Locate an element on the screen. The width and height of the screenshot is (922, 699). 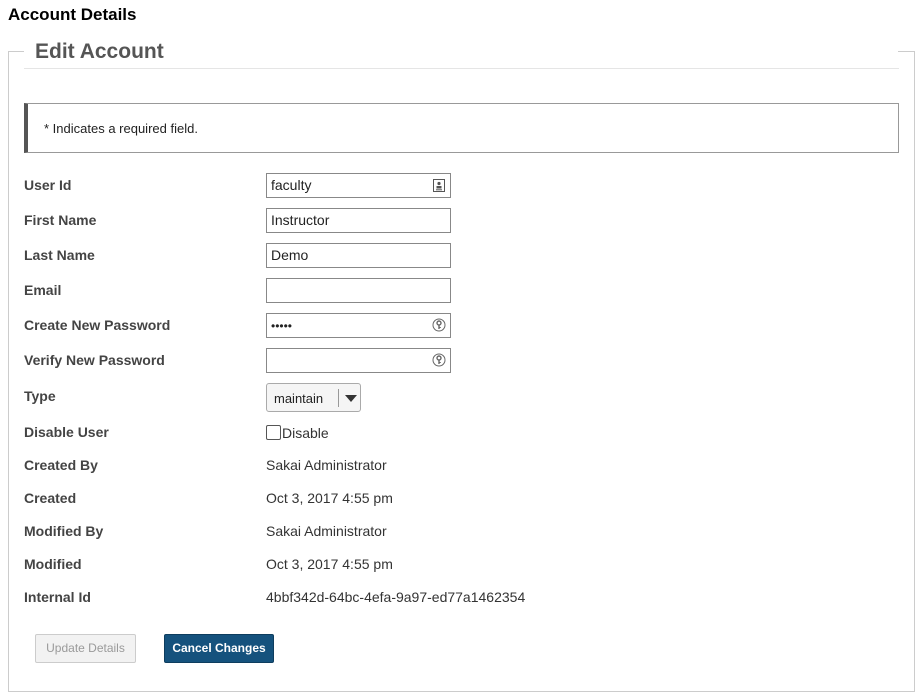
user-id-value: faculty is located at coordinates (291, 185).